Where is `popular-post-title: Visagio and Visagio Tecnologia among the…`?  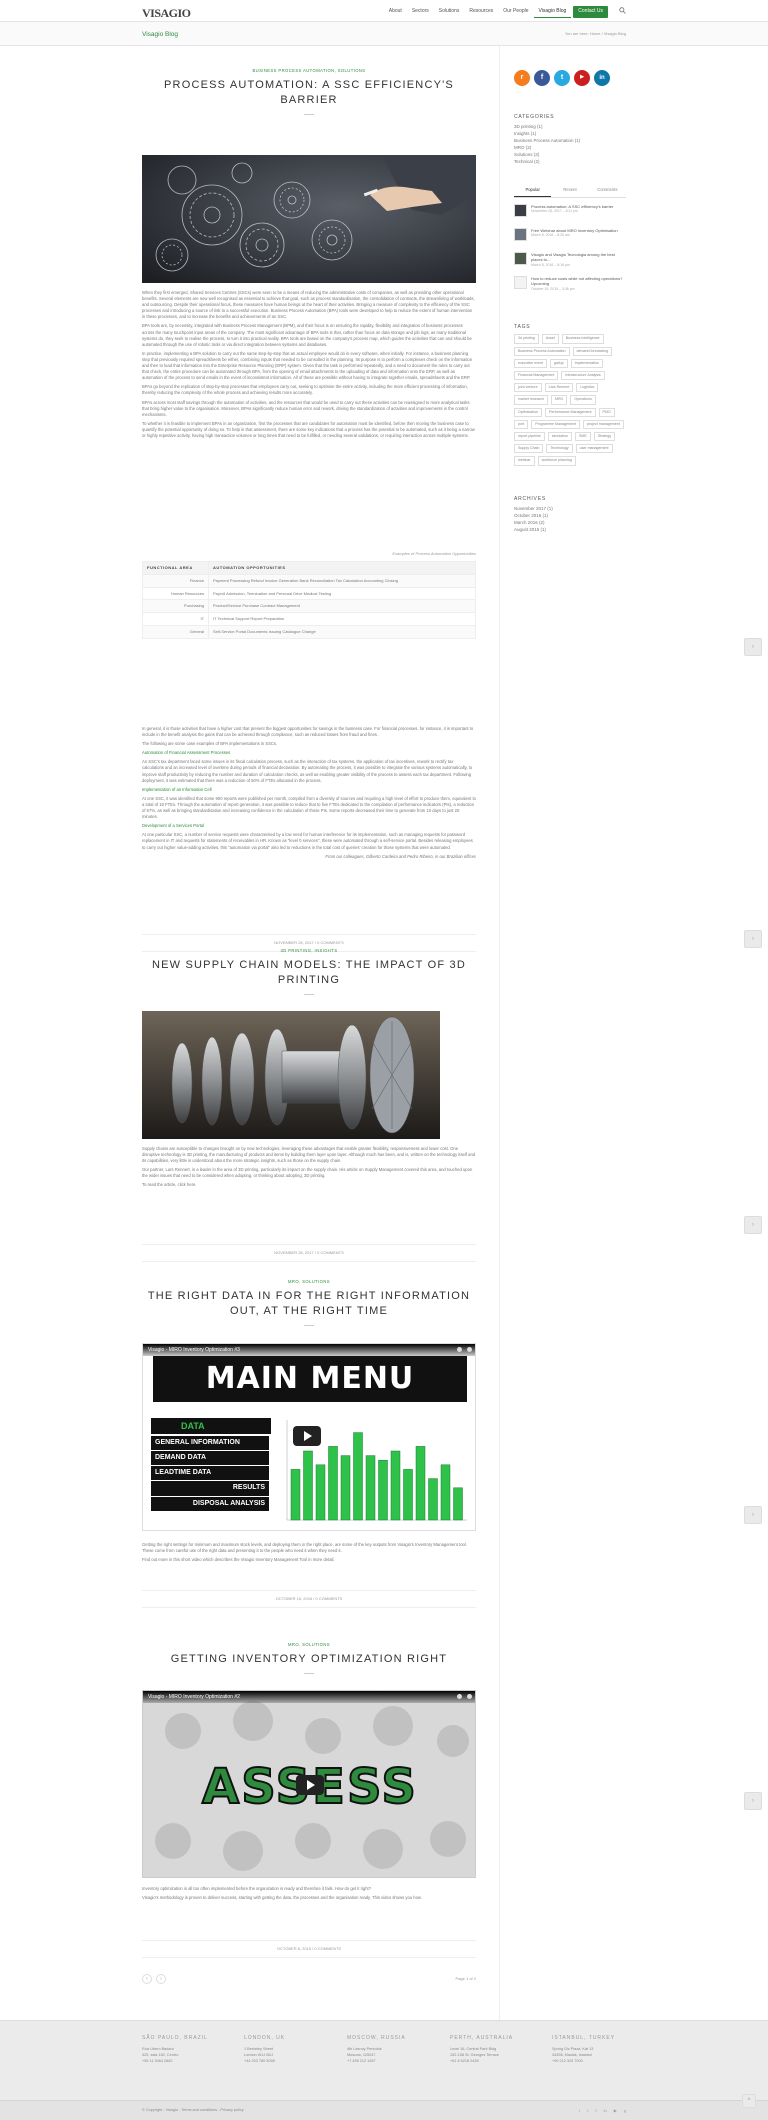
popular-post-title: Visagio and Visagio Tecnologia among the… is located at coordinates (578, 257).